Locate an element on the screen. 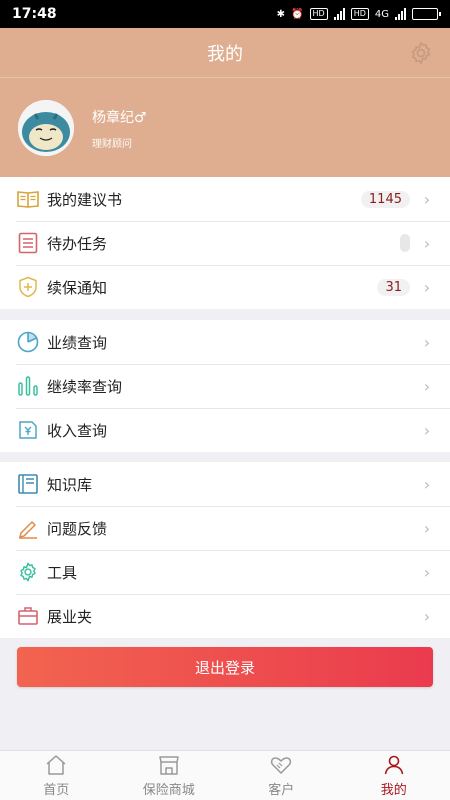  title-bar: 我的 is located at coordinates (225, 53).